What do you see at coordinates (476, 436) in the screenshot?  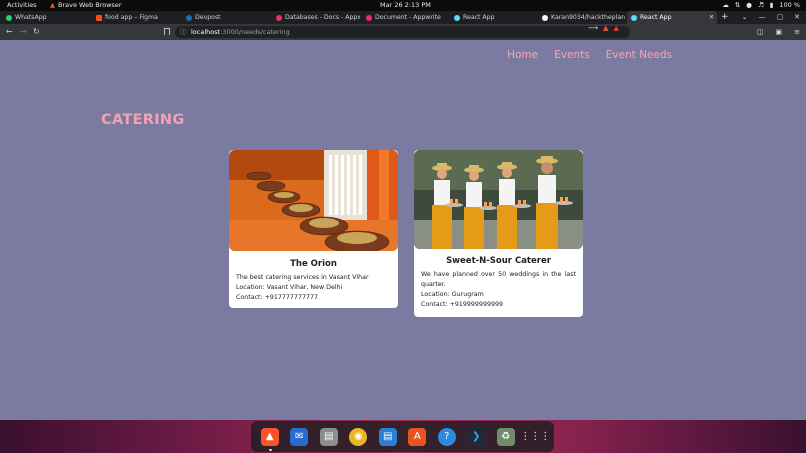 I see `vscode-icon: ❯` at bounding box center [476, 436].